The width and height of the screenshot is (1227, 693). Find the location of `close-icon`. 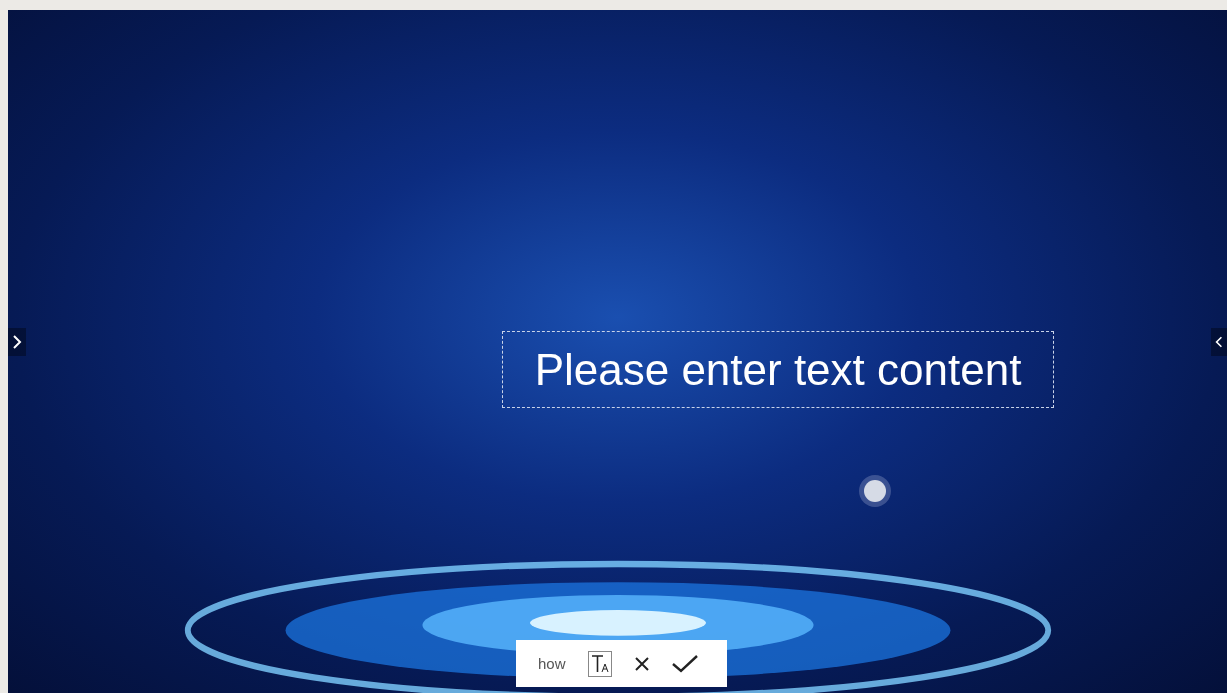

close-icon is located at coordinates (641, 663).